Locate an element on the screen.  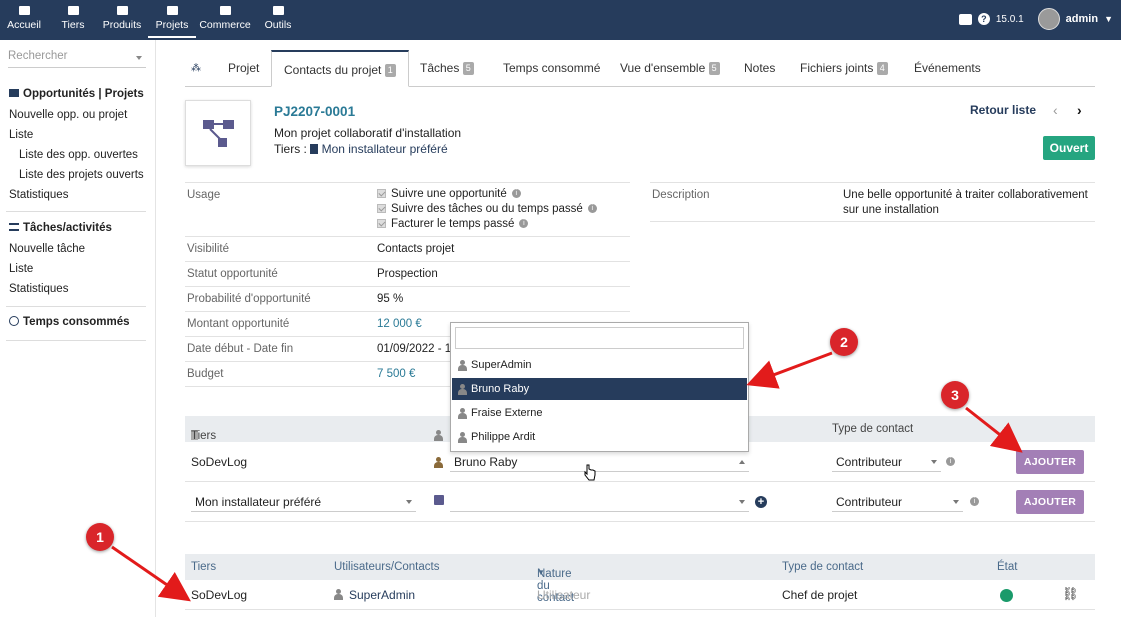
annotation-1: 1 is located at coordinates (100, 537).